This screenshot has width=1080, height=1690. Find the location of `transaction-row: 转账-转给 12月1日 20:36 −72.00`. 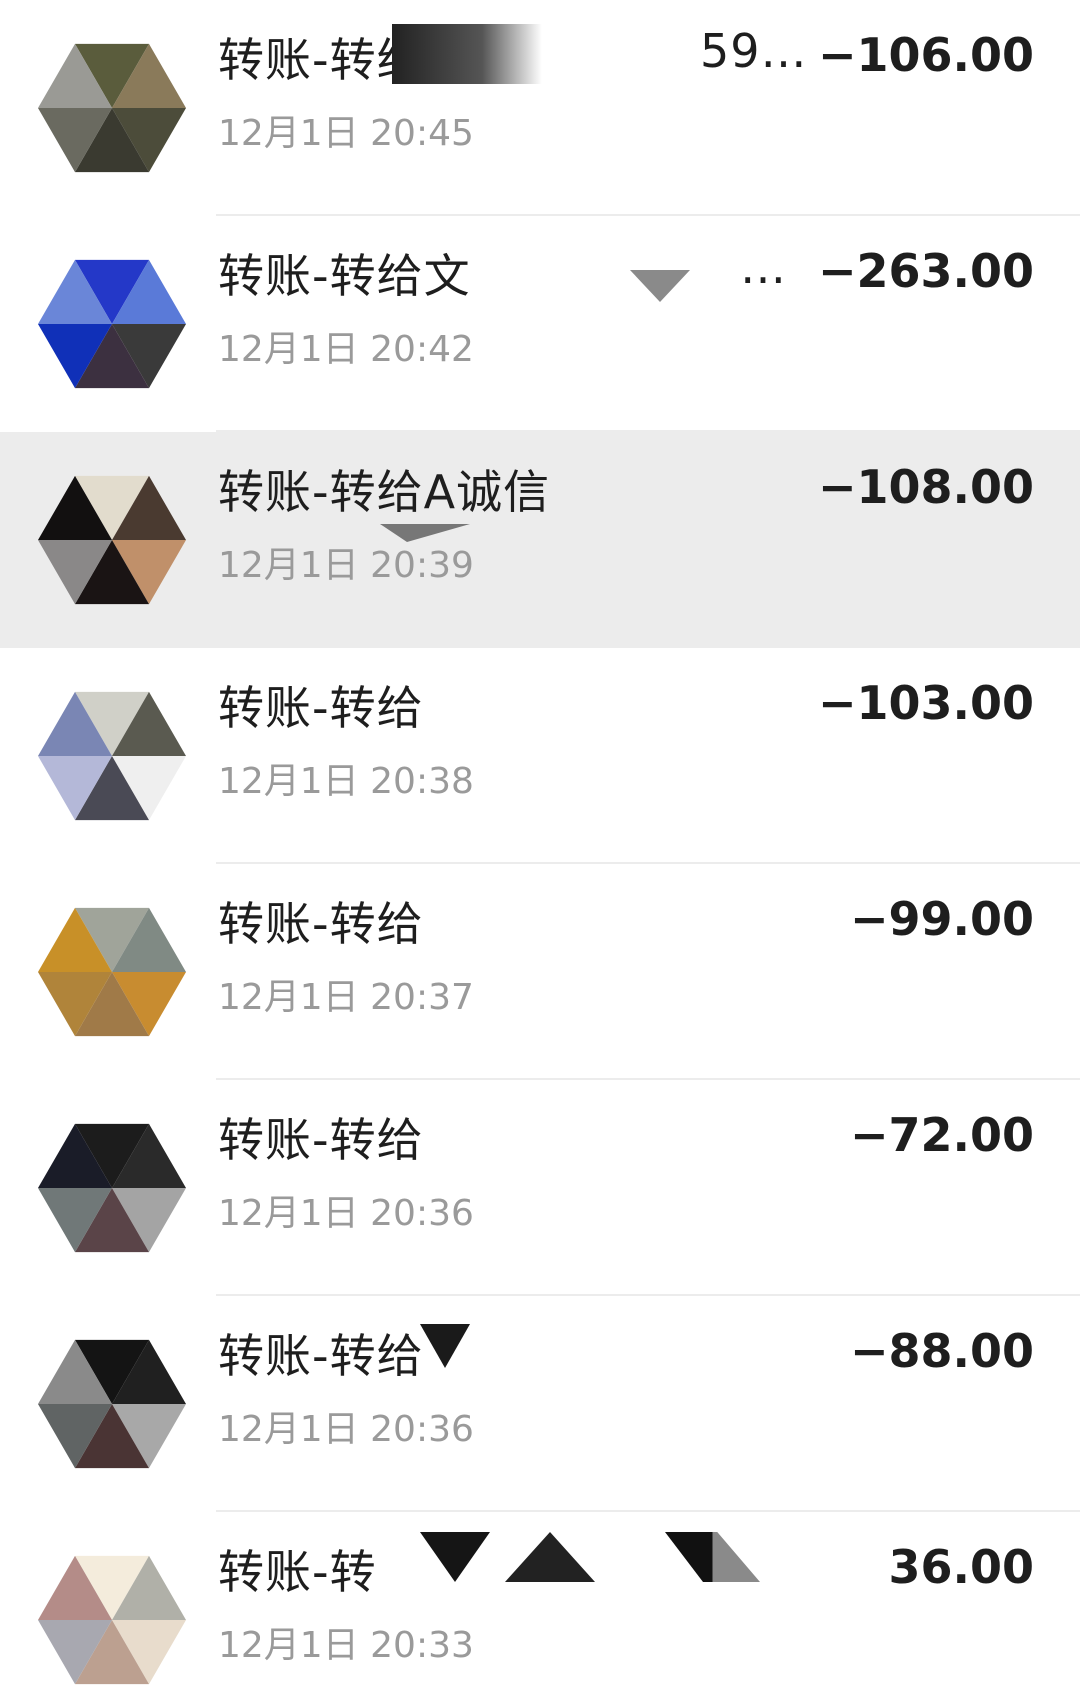

transaction-row: 转账-转给 12月1日 20:36 −72.00 is located at coordinates (540, 1188).